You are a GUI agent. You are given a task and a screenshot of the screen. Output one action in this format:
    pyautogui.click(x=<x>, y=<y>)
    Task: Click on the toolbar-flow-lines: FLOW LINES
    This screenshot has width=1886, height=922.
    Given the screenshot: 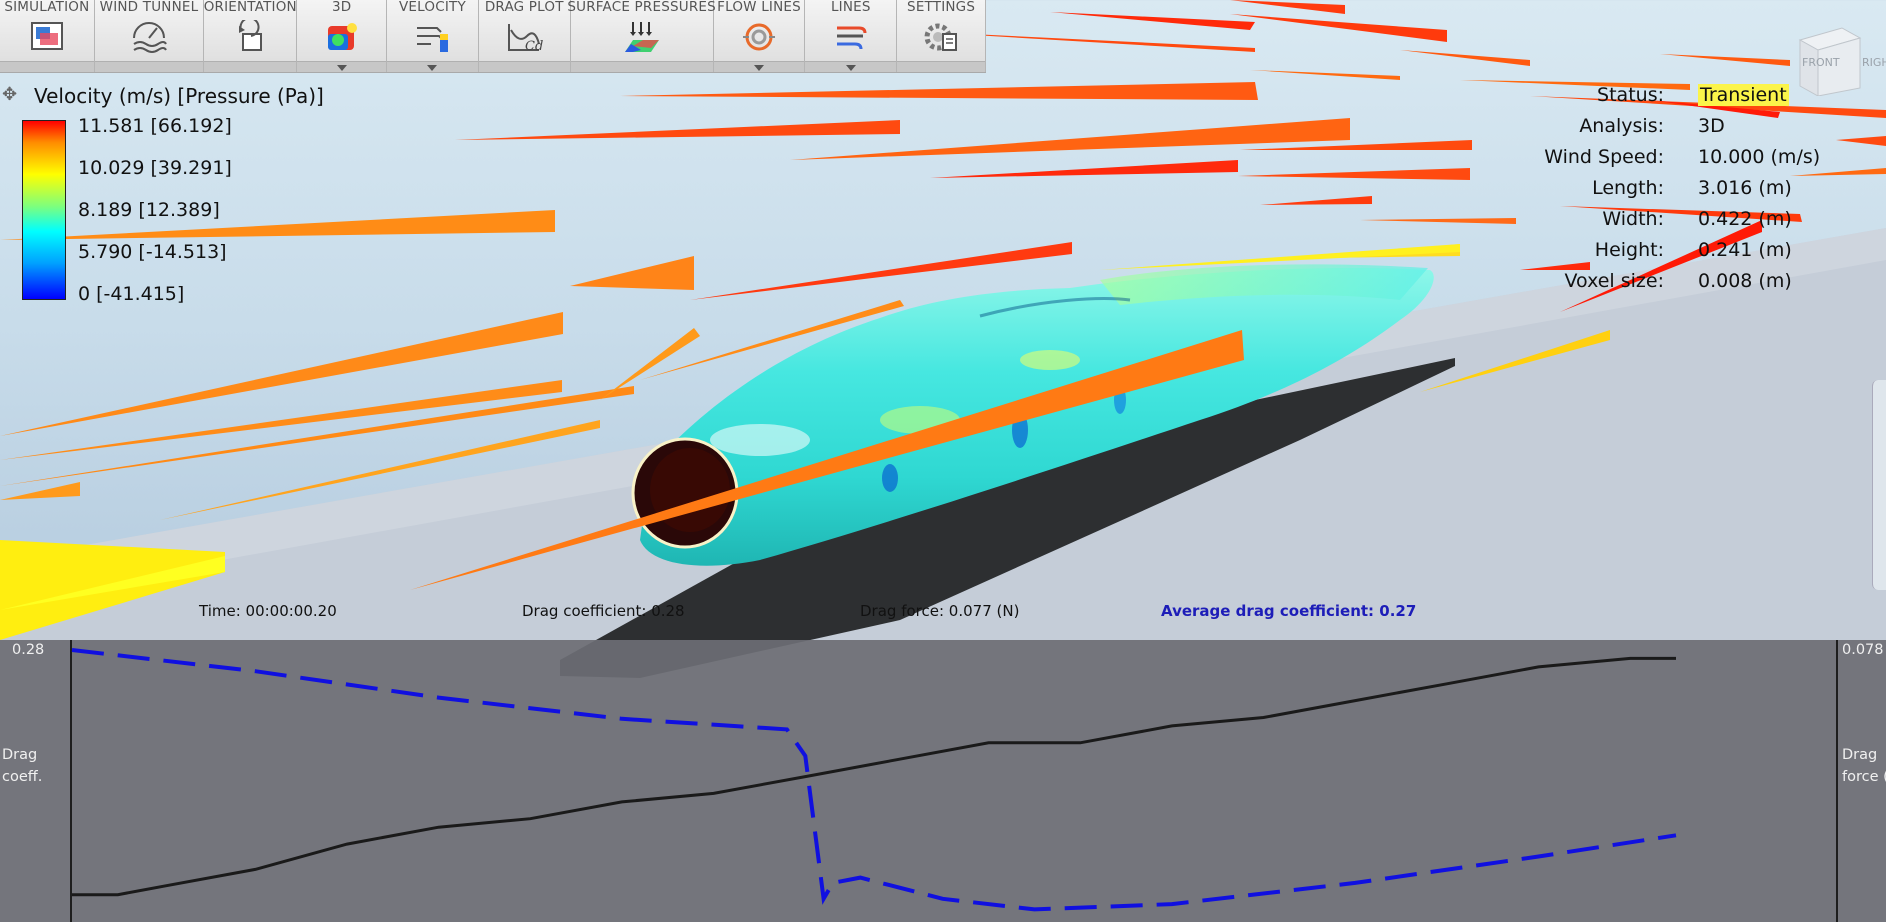 What is the action you would take?
    pyautogui.click(x=759, y=36)
    